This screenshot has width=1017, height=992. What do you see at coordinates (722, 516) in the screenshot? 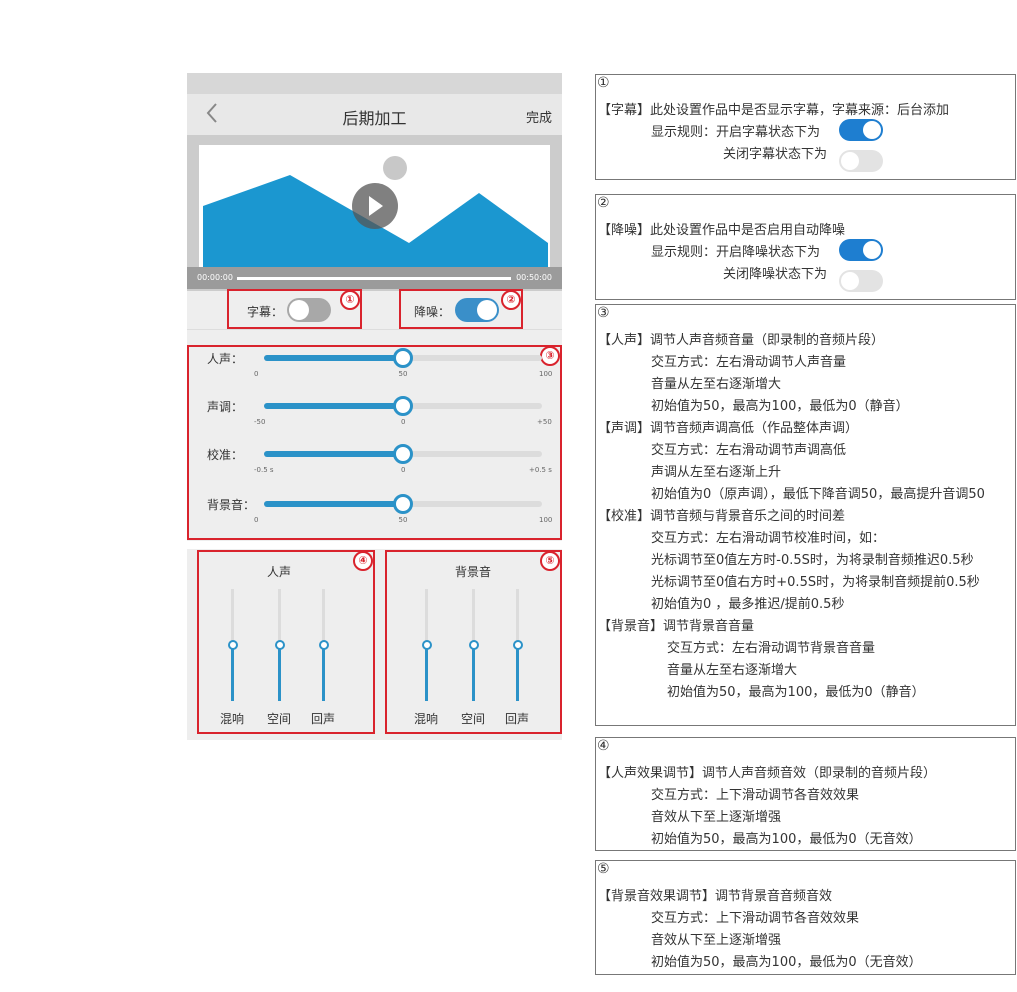
I see `annotation-3-line: 【校准】调节音频与背景音乐之间的时间差` at bounding box center [722, 516].